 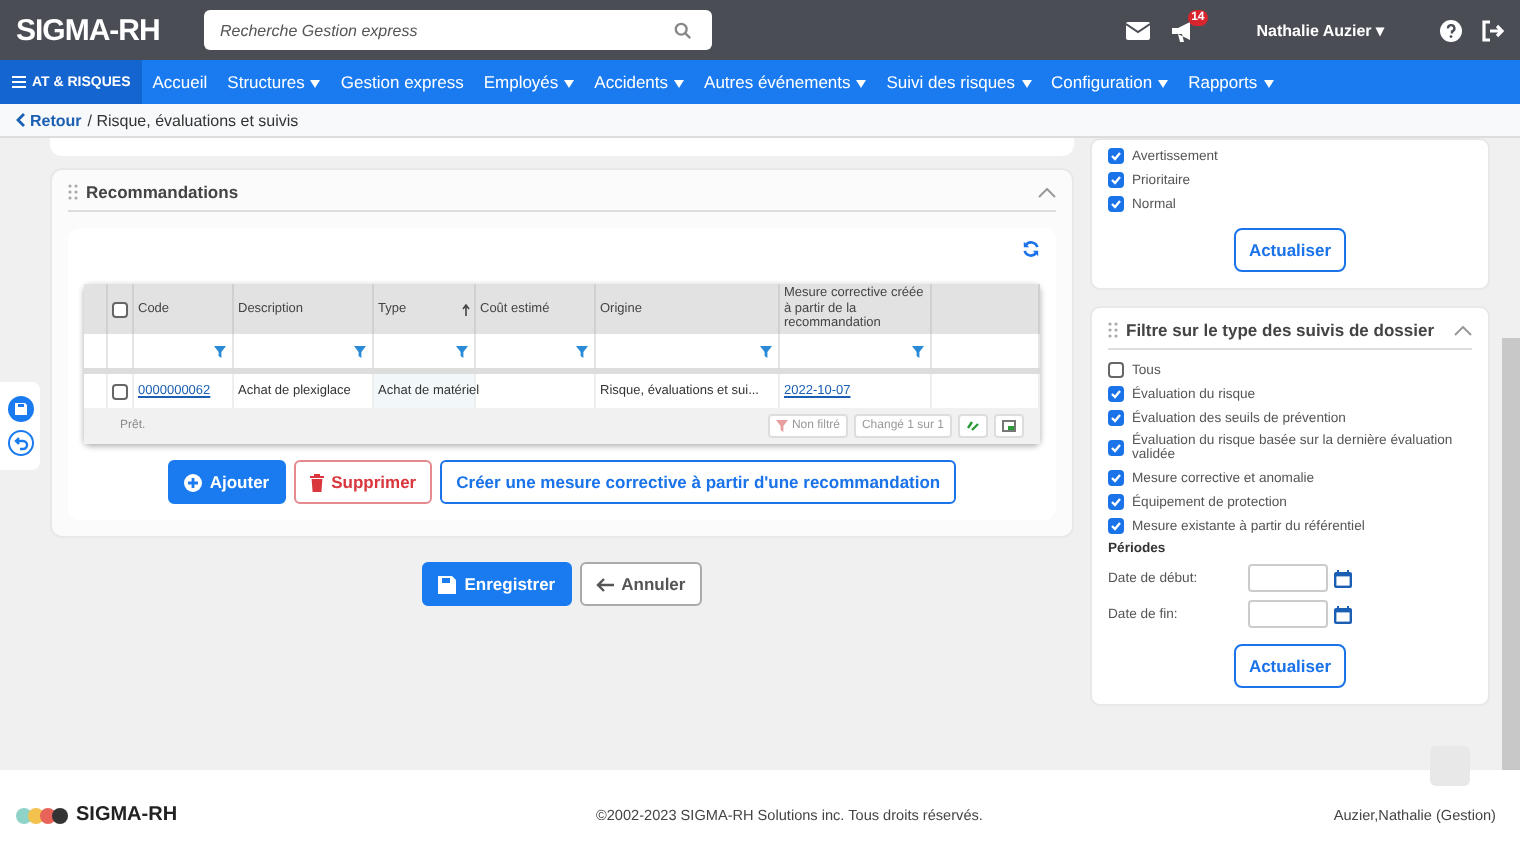 I want to click on cancel-button: Annuler, so click(x=640, y=584).